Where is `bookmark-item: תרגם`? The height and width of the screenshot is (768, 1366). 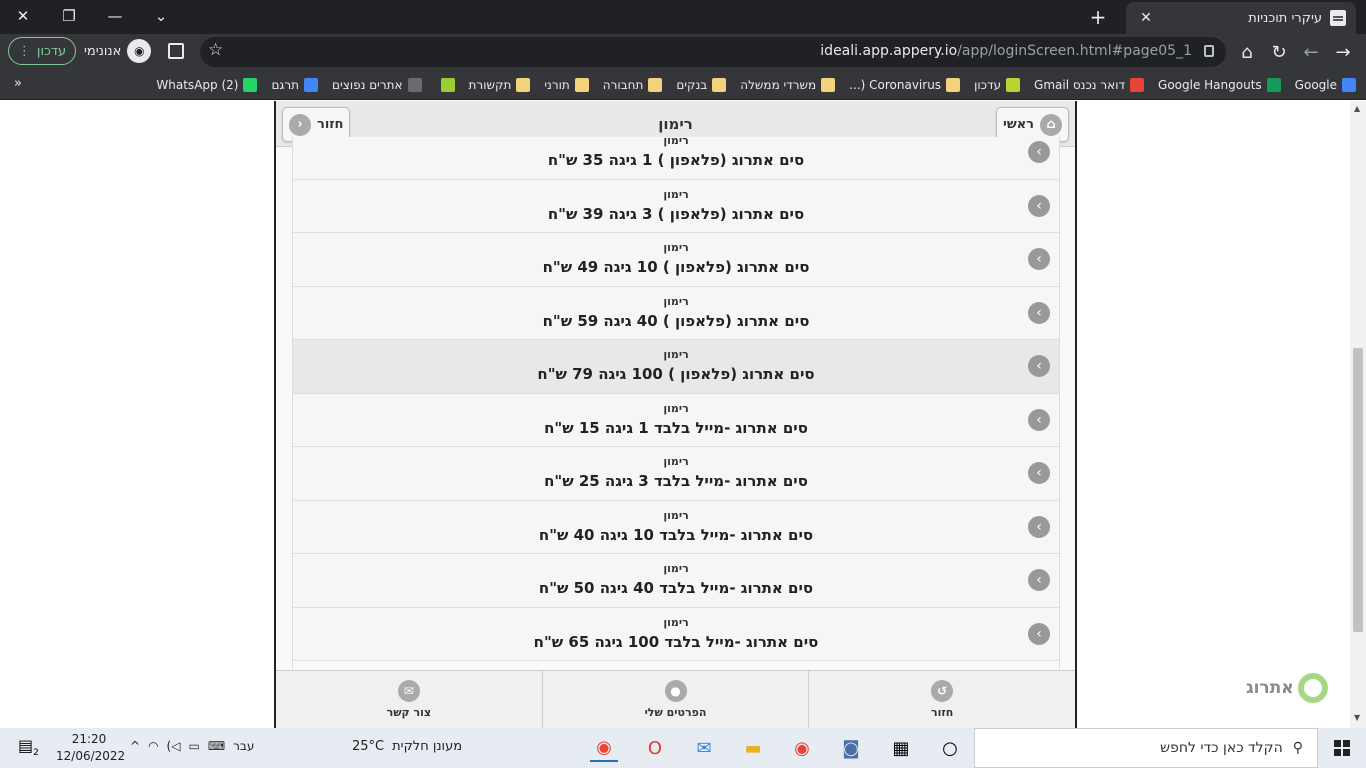
bookmark-item: תרגם is located at coordinates (295, 84).